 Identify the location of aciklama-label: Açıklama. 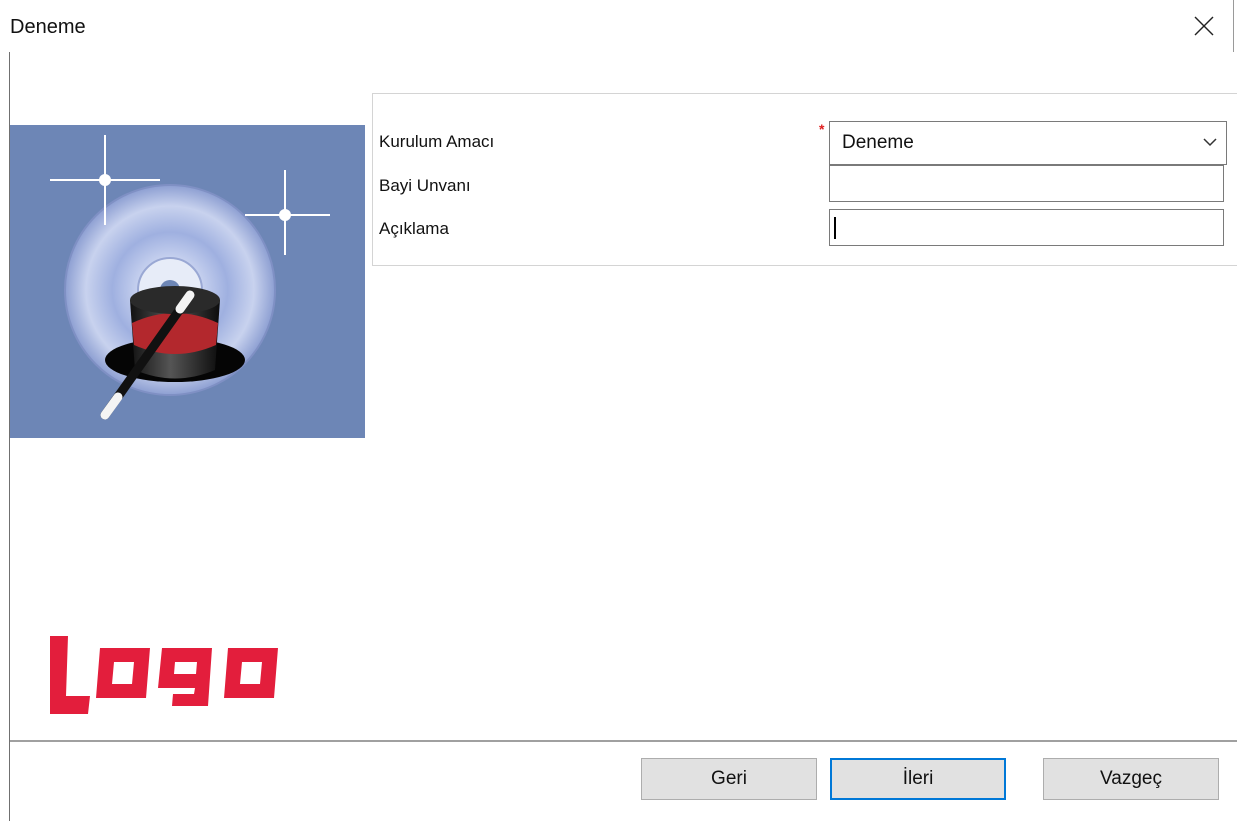
(414, 228).